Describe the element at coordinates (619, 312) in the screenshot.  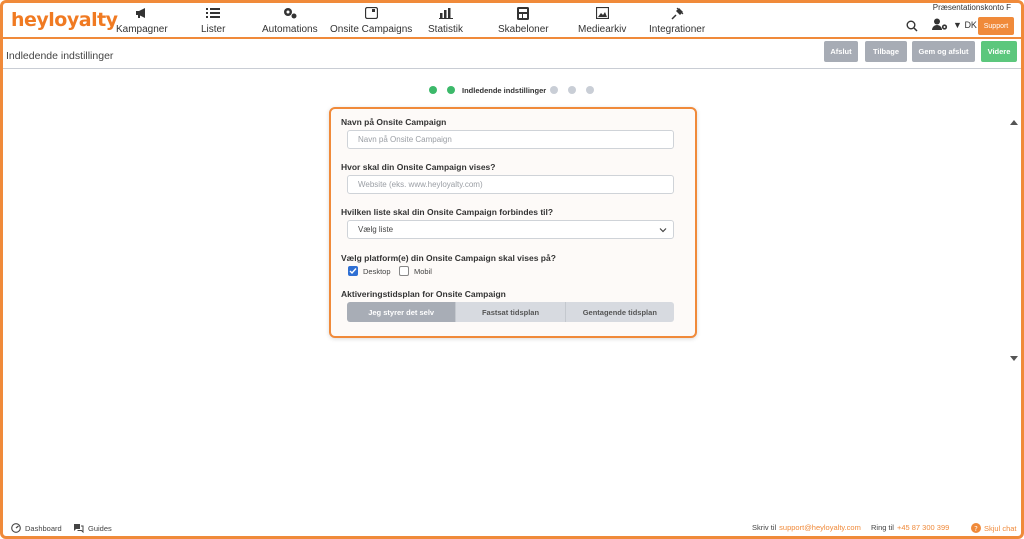
I see `schedule-option-recurring: Gentagende tidsplan` at that location.